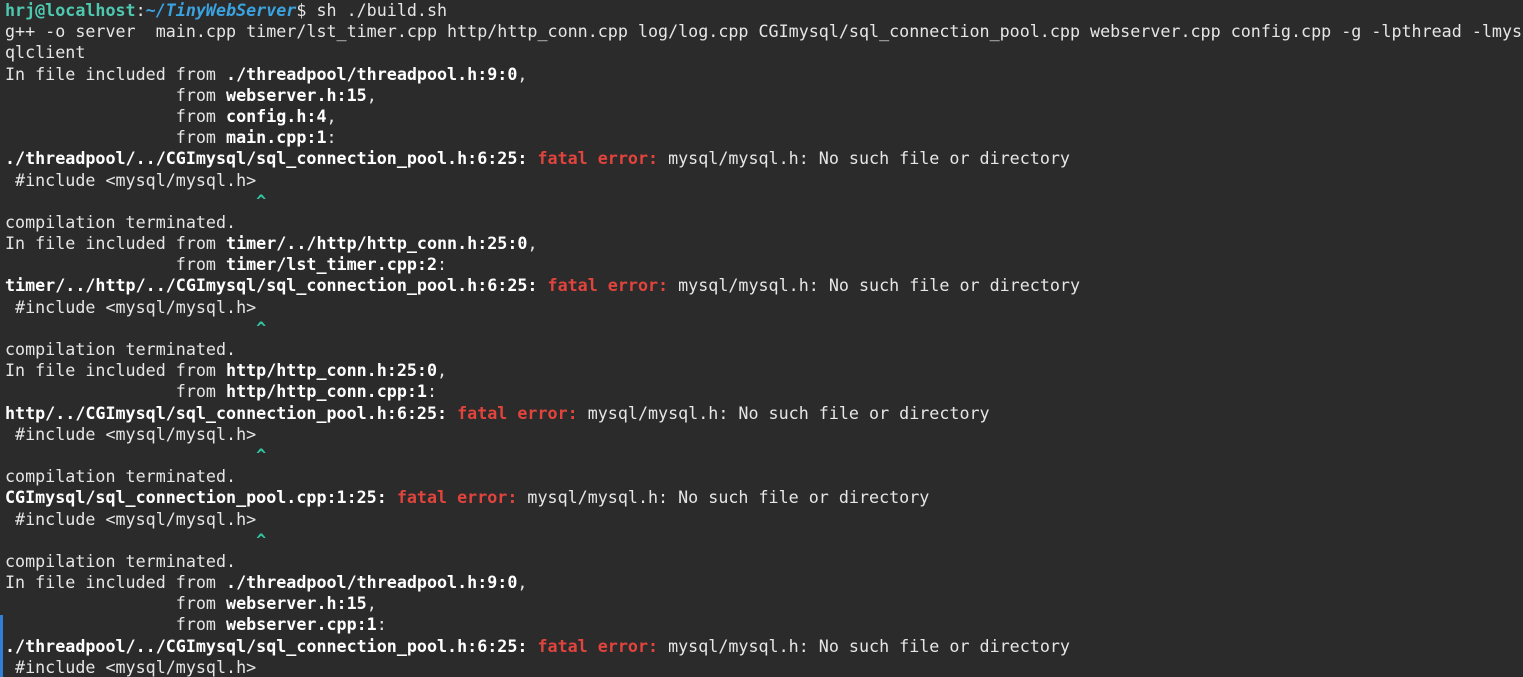  What do you see at coordinates (332, 264) in the screenshot?
I see `from-location: timer/lst_timer.cpp:2` at bounding box center [332, 264].